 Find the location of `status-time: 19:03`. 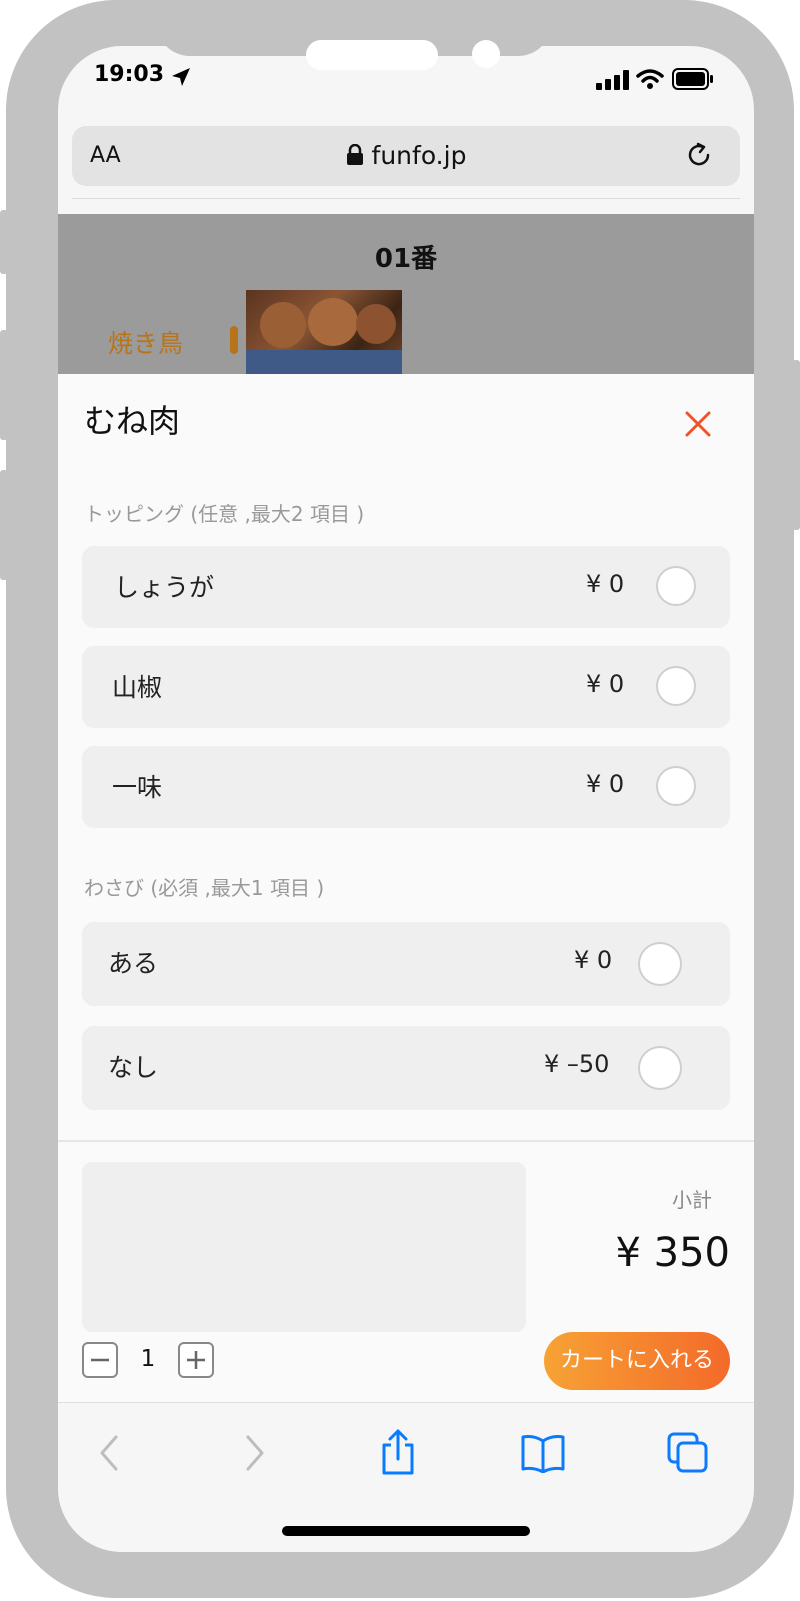

status-time: 19:03 is located at coordinates (129, 74).